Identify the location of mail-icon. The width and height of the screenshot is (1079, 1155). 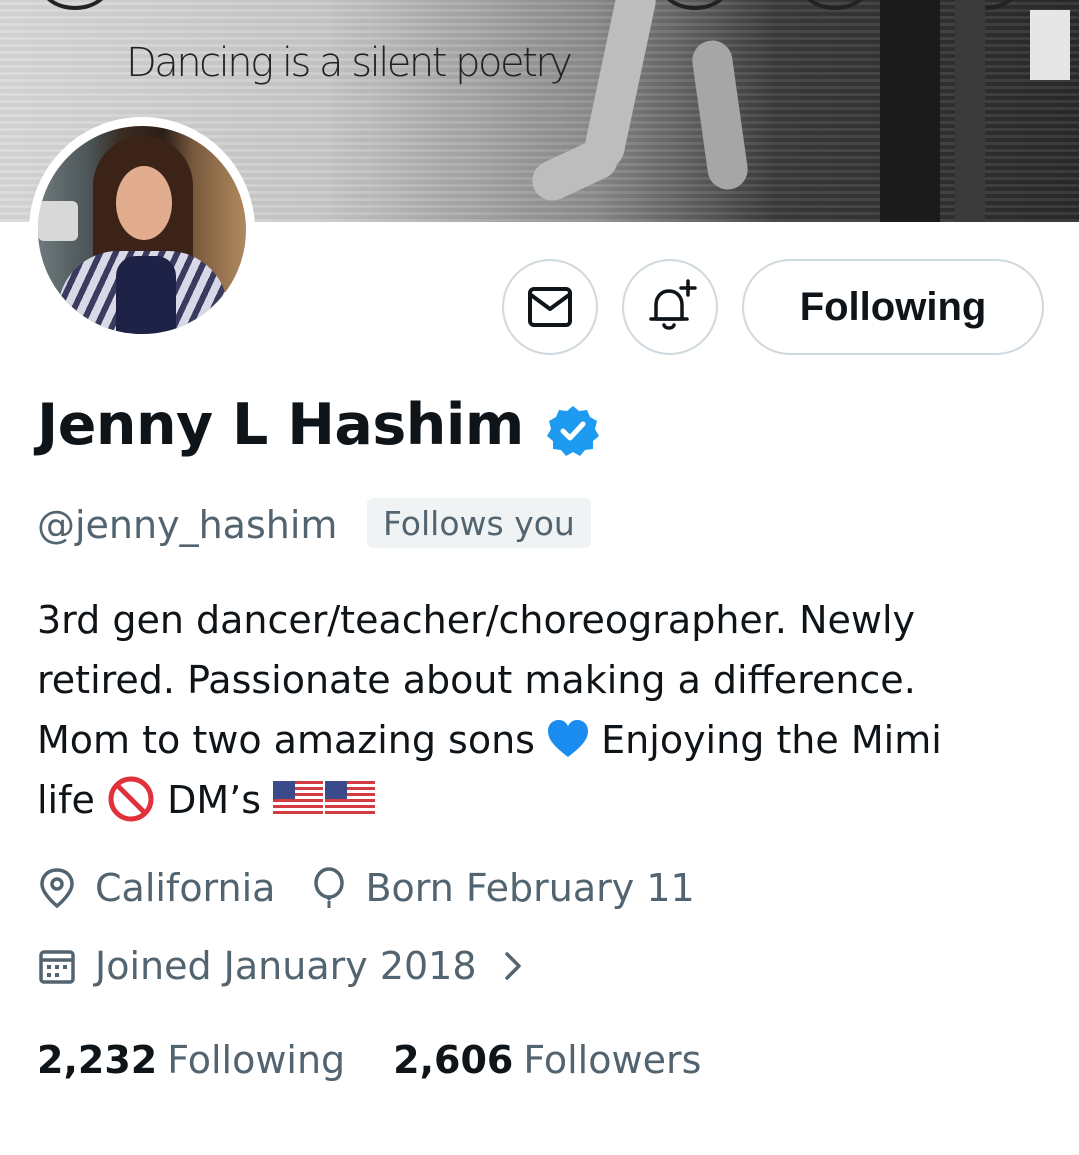
(550, 307).